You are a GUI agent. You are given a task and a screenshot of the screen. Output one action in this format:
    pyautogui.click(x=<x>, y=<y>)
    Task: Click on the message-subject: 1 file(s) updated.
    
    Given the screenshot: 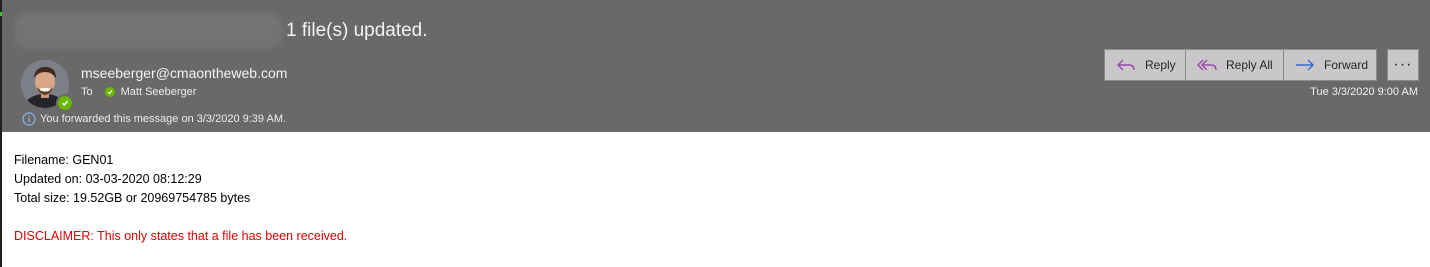 What is the action you would take?
    pyautogui.click(x=357, y=30)
    